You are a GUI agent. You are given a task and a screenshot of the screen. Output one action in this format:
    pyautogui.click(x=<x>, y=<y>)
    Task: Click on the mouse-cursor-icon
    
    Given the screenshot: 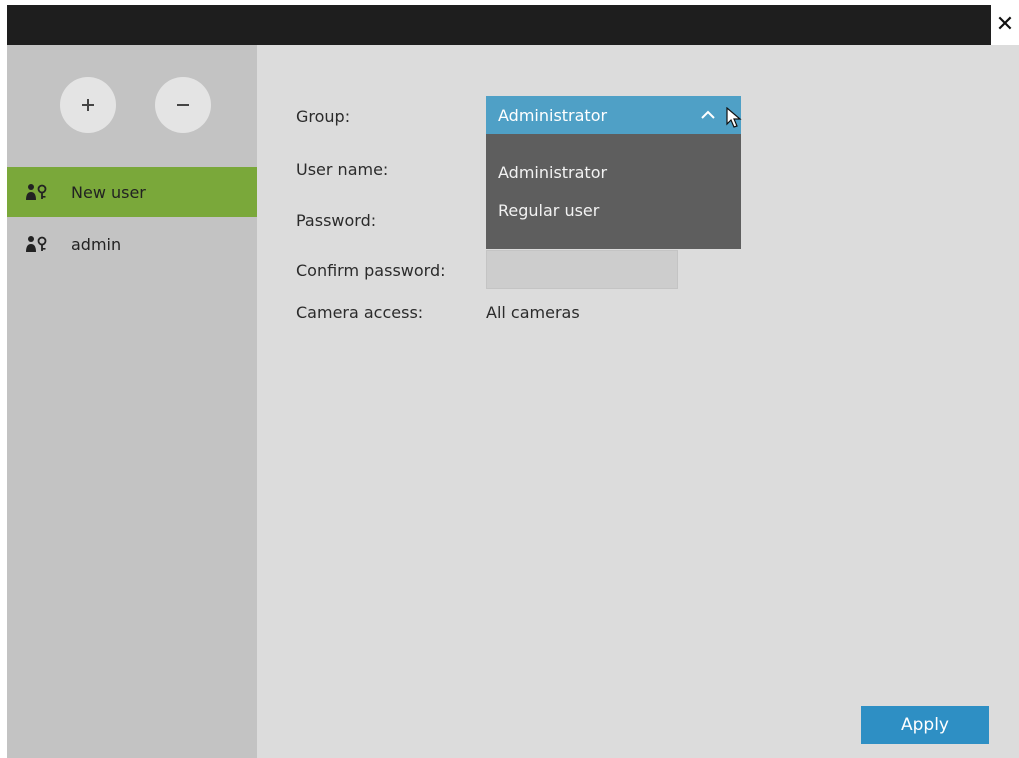 What is the action you would take?
    pyautogui.click(x=734, y=117)
    